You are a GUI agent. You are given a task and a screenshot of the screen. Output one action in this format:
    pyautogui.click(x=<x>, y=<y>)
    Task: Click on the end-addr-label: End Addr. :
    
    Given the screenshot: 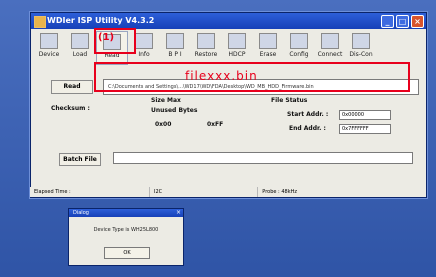 What is the action you would take?
    pyautogui.click(x=307, y=128)
    